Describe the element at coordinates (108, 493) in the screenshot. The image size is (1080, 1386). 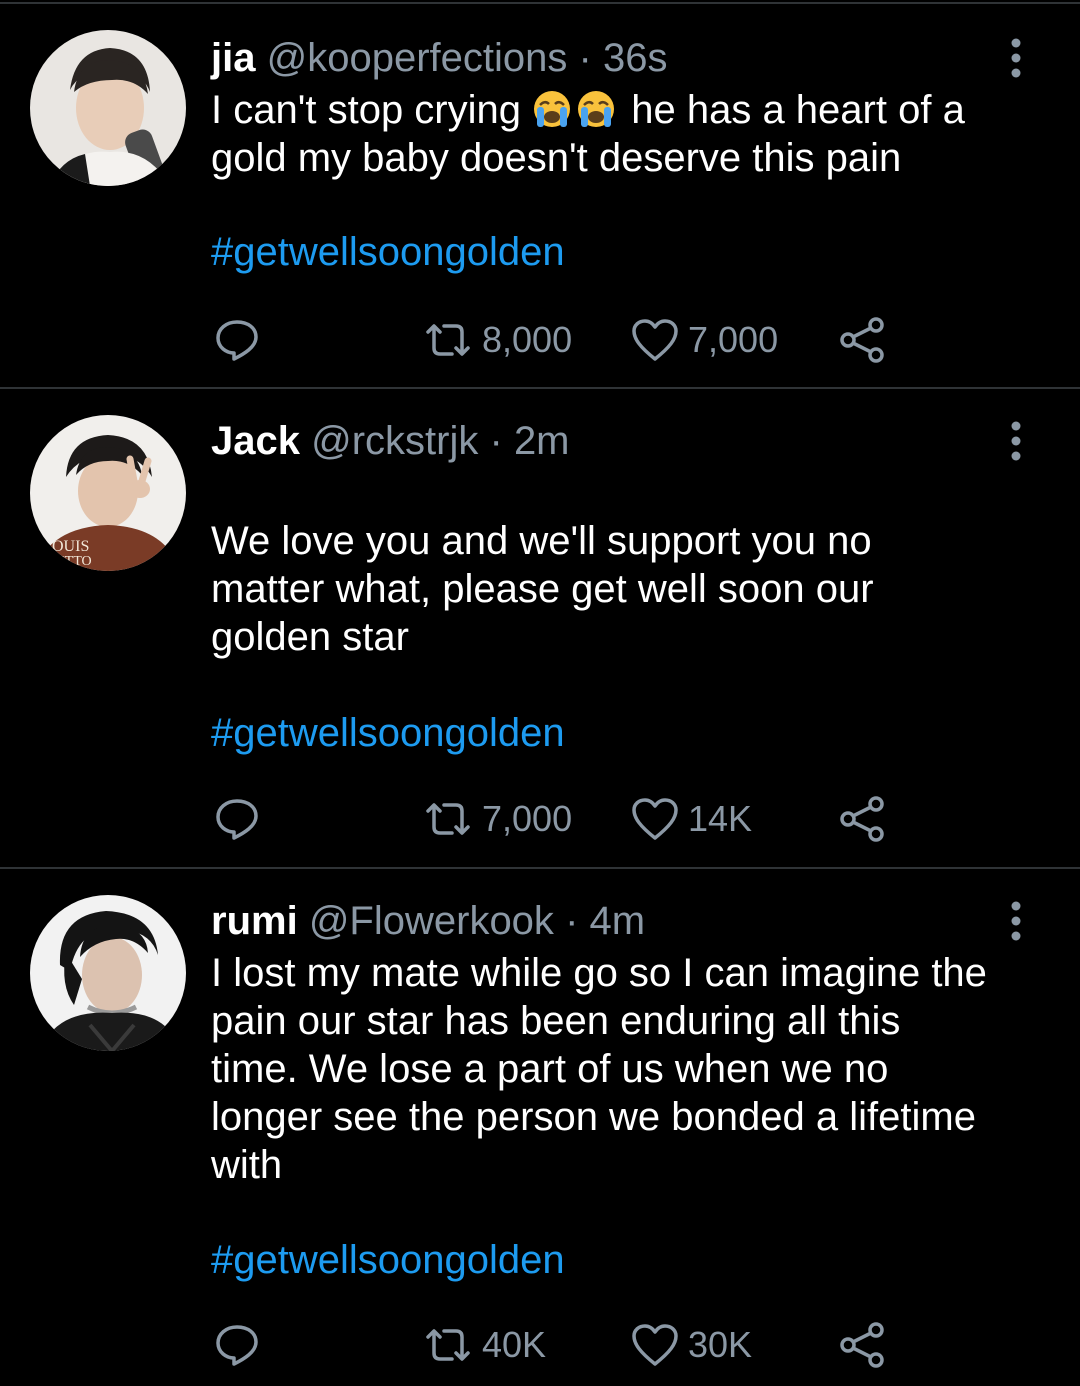
I see `avatar: OUIS ITTO` at that location.